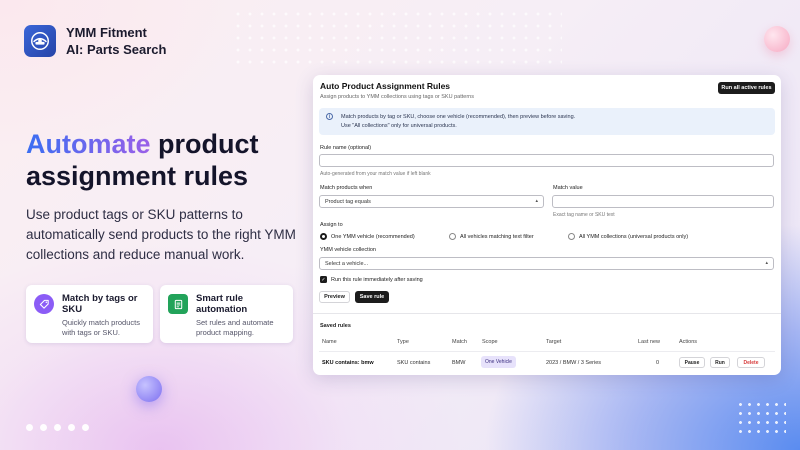 The height and width of the screenshot is (450, 800). I want to click on column-header: Type, so click(403, 342).